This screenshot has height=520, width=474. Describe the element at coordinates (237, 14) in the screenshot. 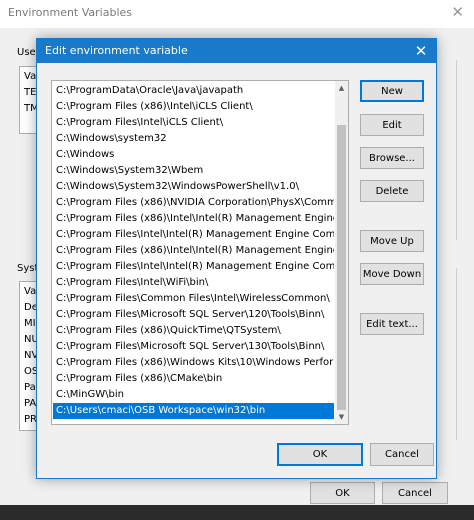

I see `environment-variables-titlebar: Environment Variables ✕` at that location.